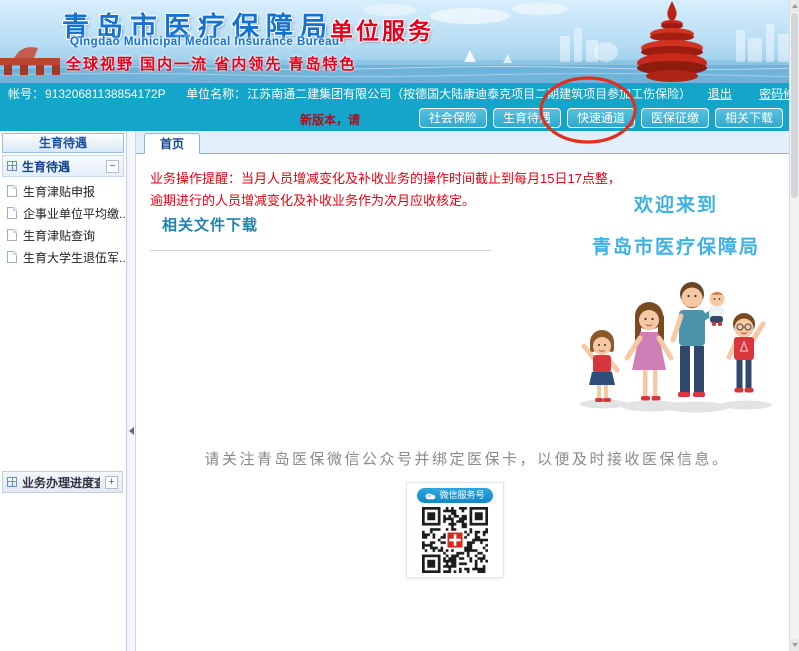 This screenshot has height=651, width=799. Describe the element at coordinates (211, 64) in the screenshot. I see `slogan-text: 全球视野 国内一流 省内领先 青岛特色` at that location.